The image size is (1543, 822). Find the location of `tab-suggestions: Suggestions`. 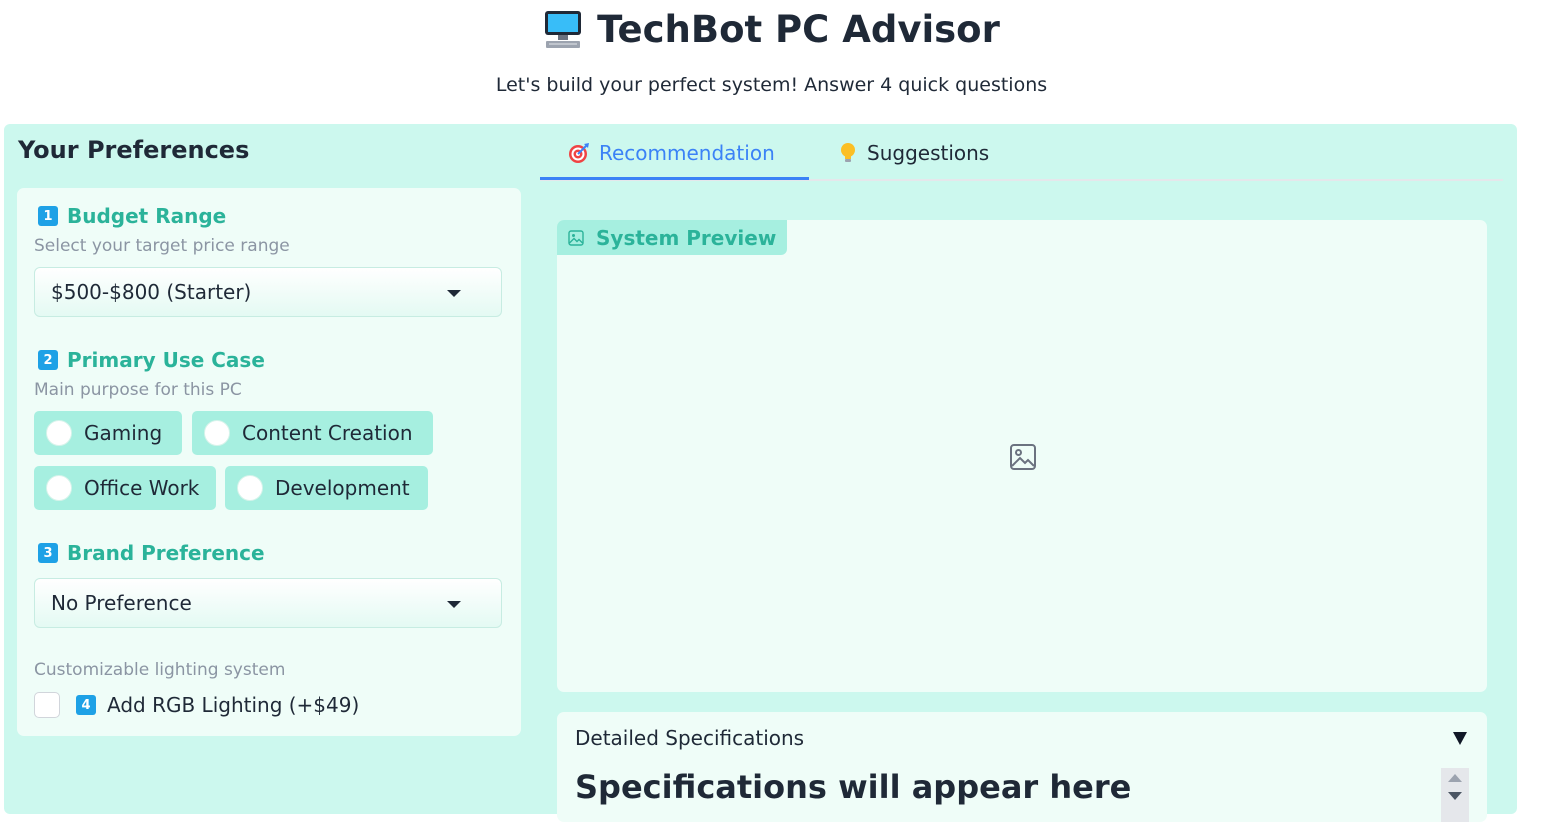

tab-suggestions: Suggestions is located at coordinates (913, 153).